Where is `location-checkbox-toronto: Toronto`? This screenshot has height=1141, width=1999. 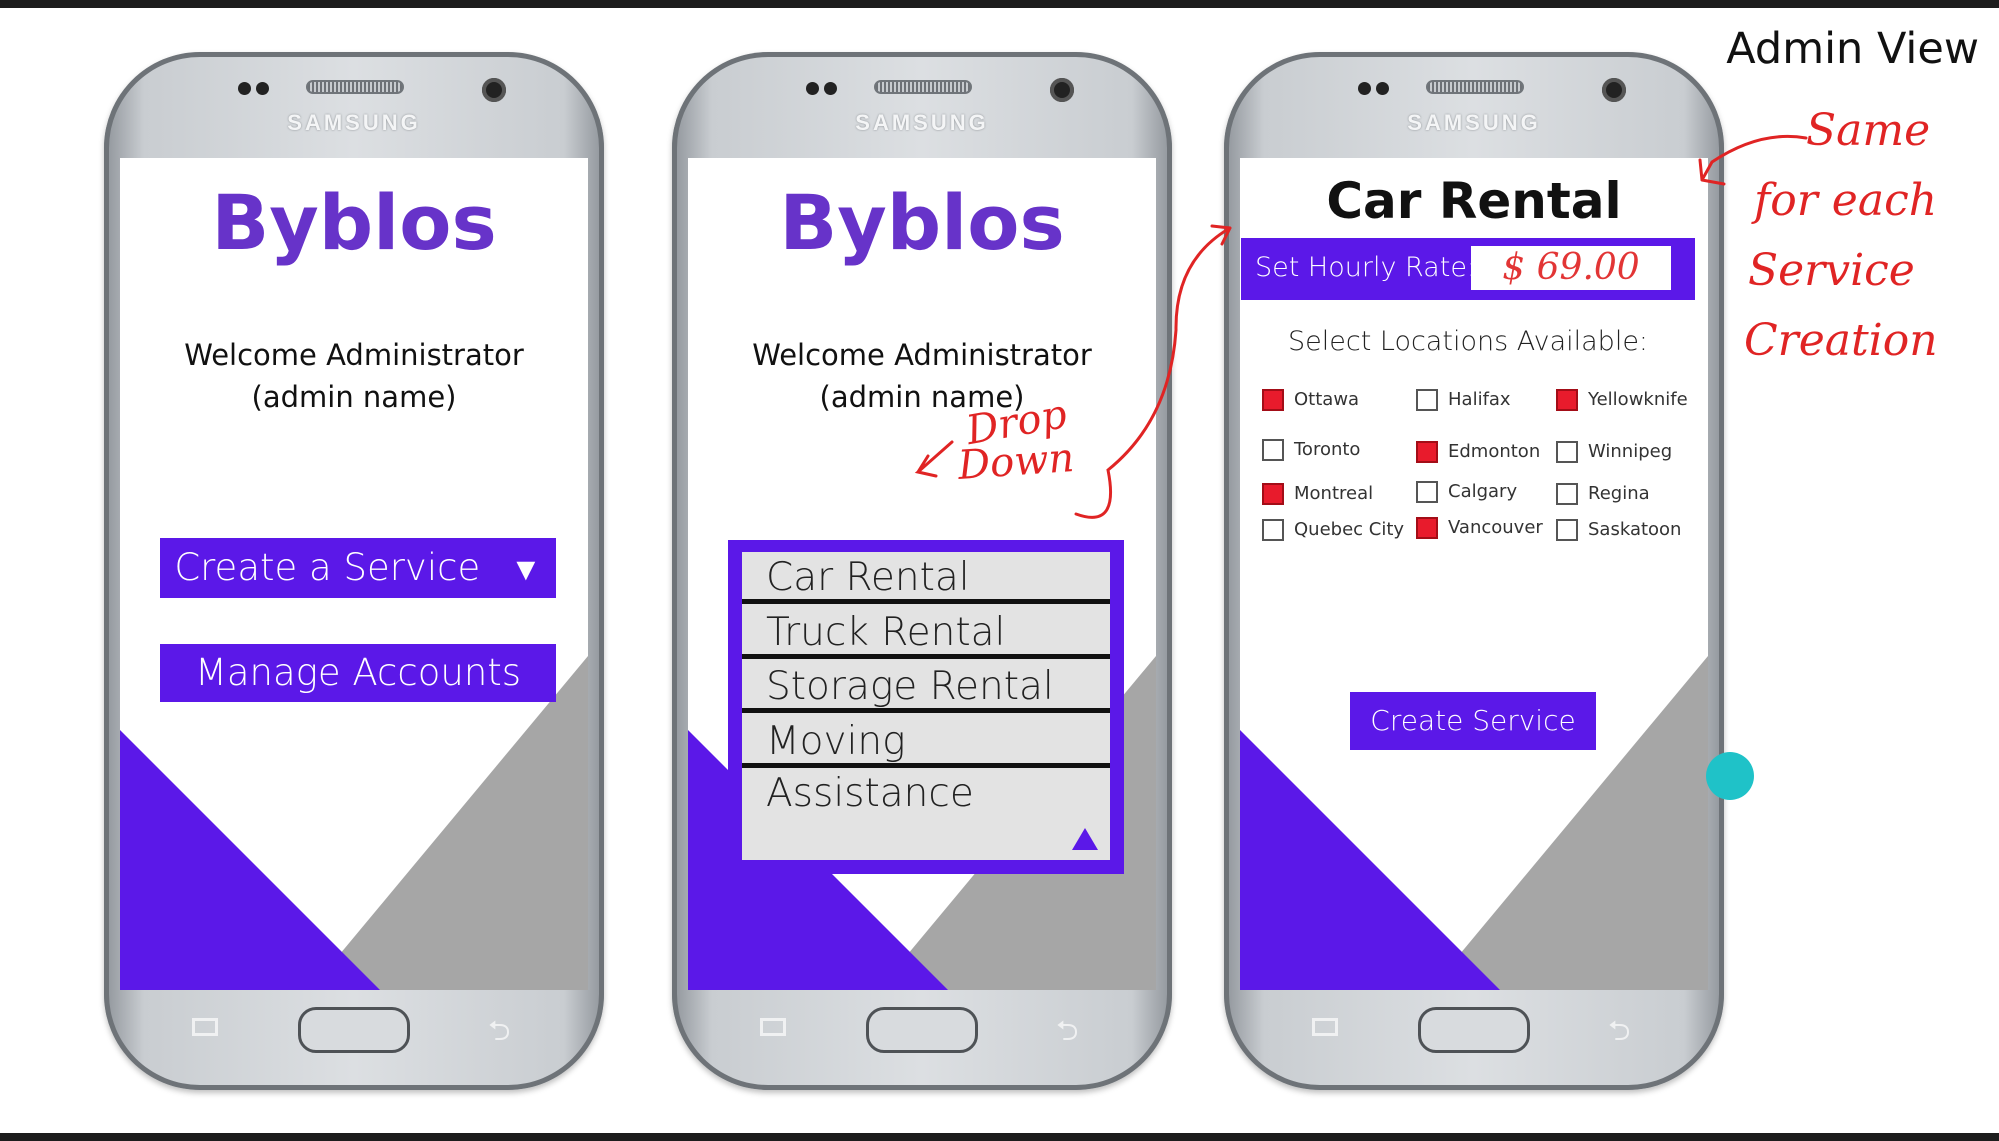
location-checkbox-toronto: Toronto is located at coordinates (1311, 450).